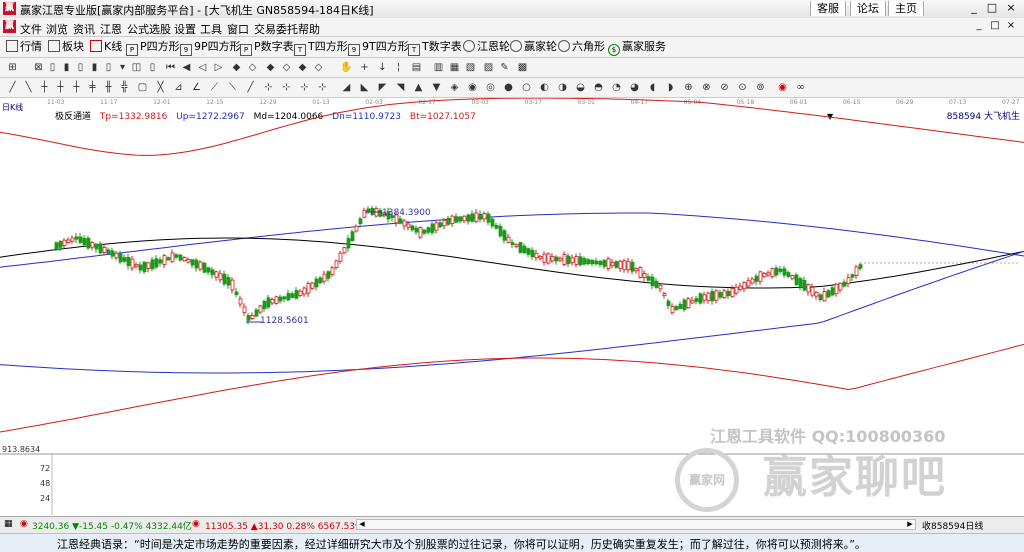  What do you see at coordinates (186, 67) in the screenshot?
I see `prev-page-icon: ◀` at bounding box center [186, 67].